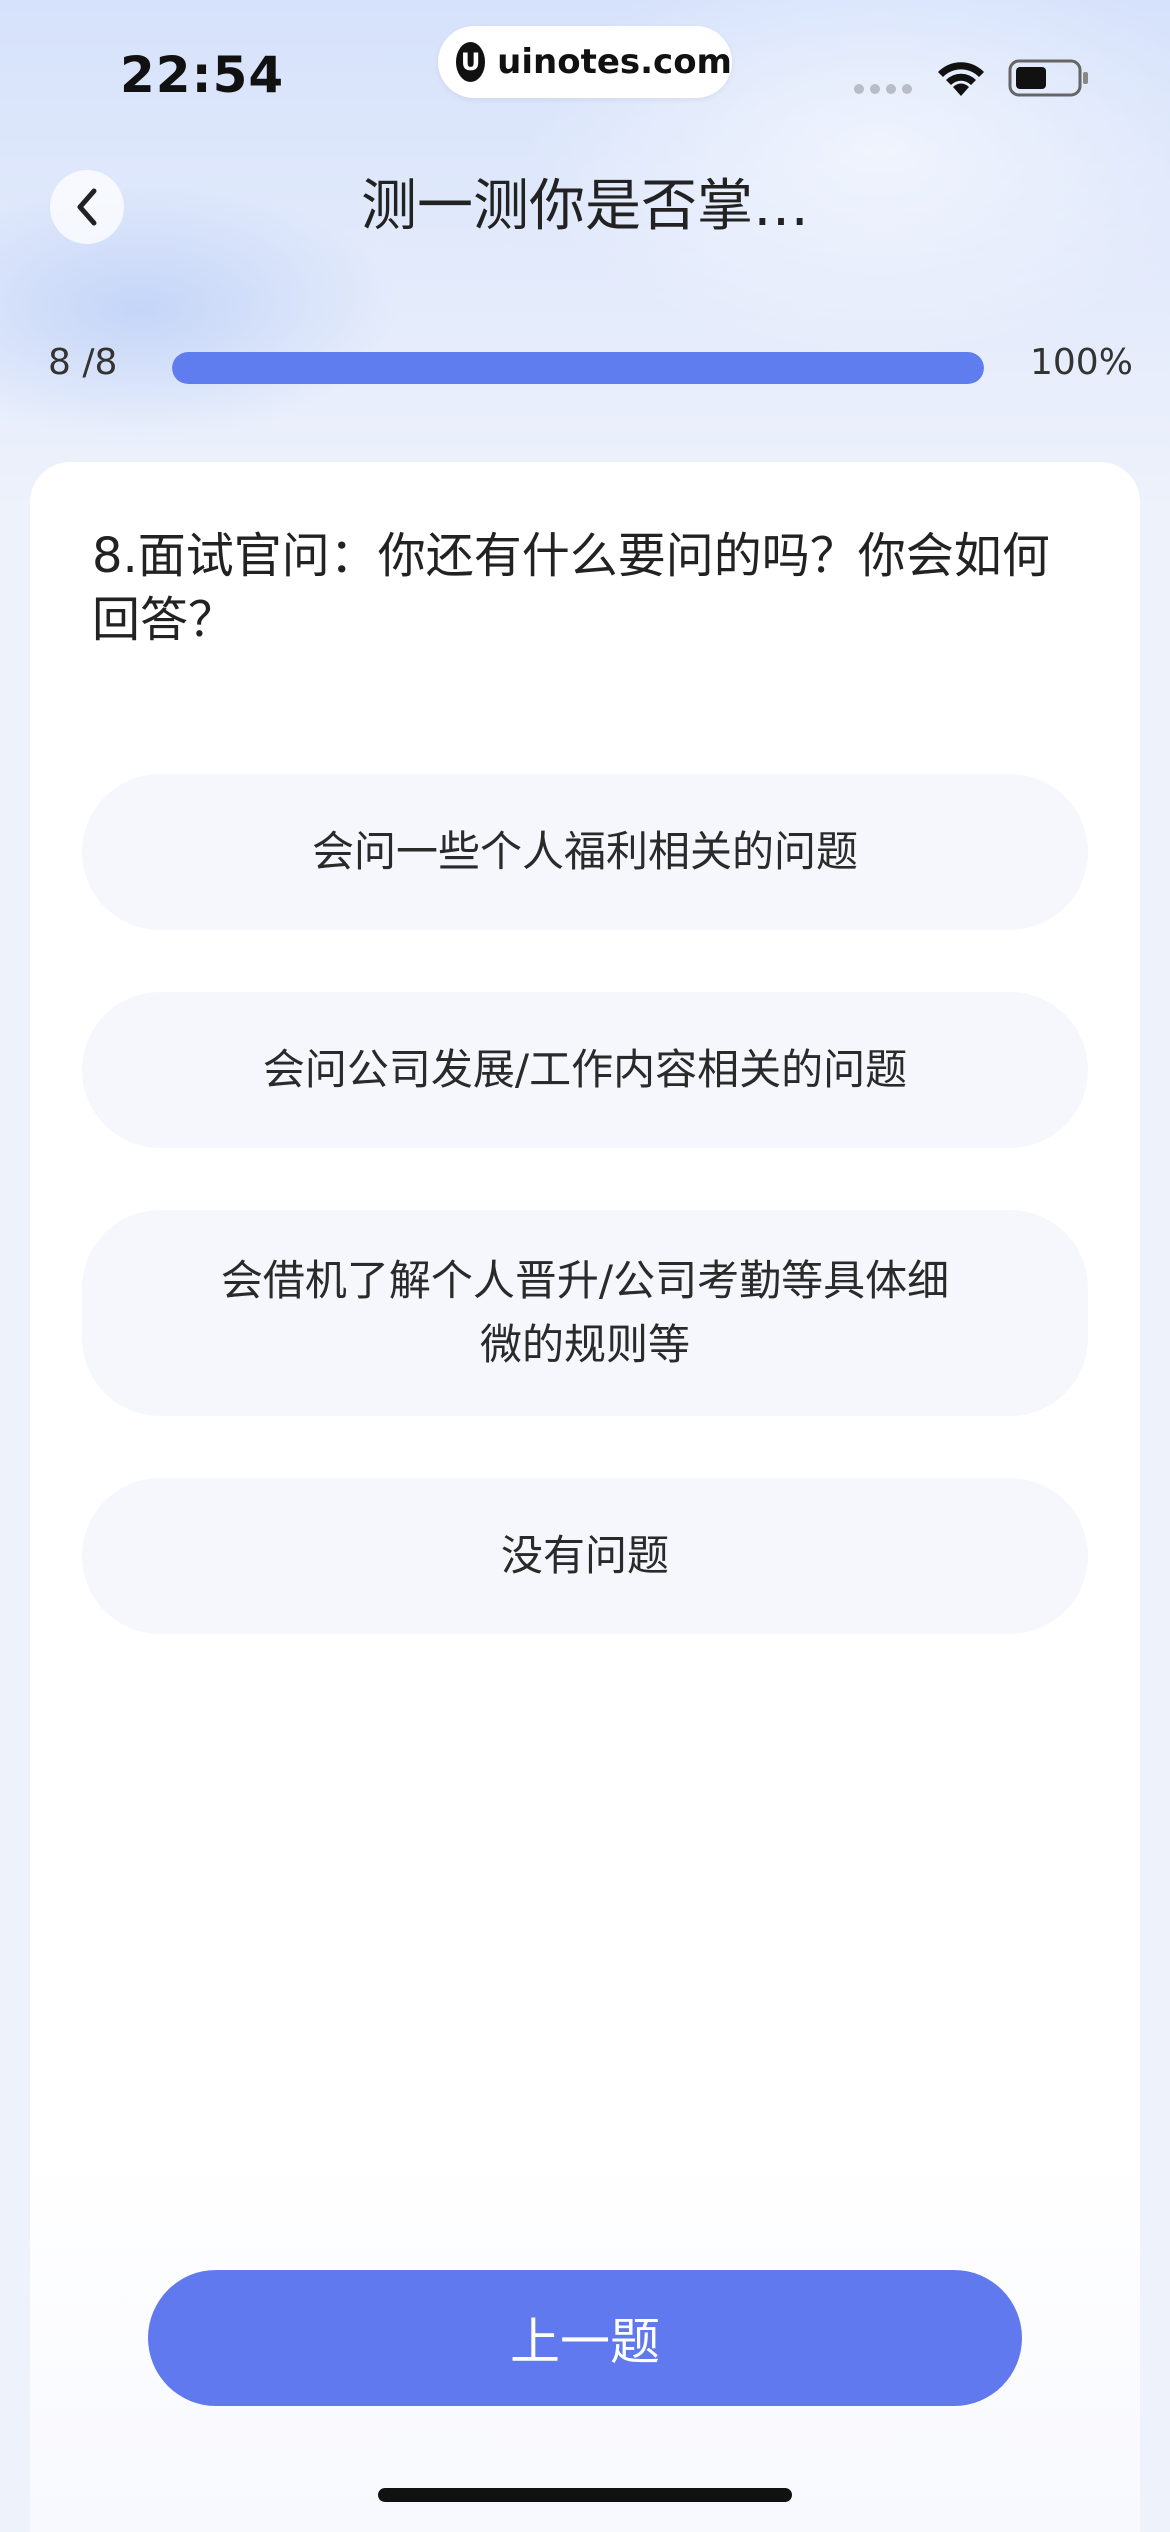  I want to click on progress-bar, so click(578, 368).